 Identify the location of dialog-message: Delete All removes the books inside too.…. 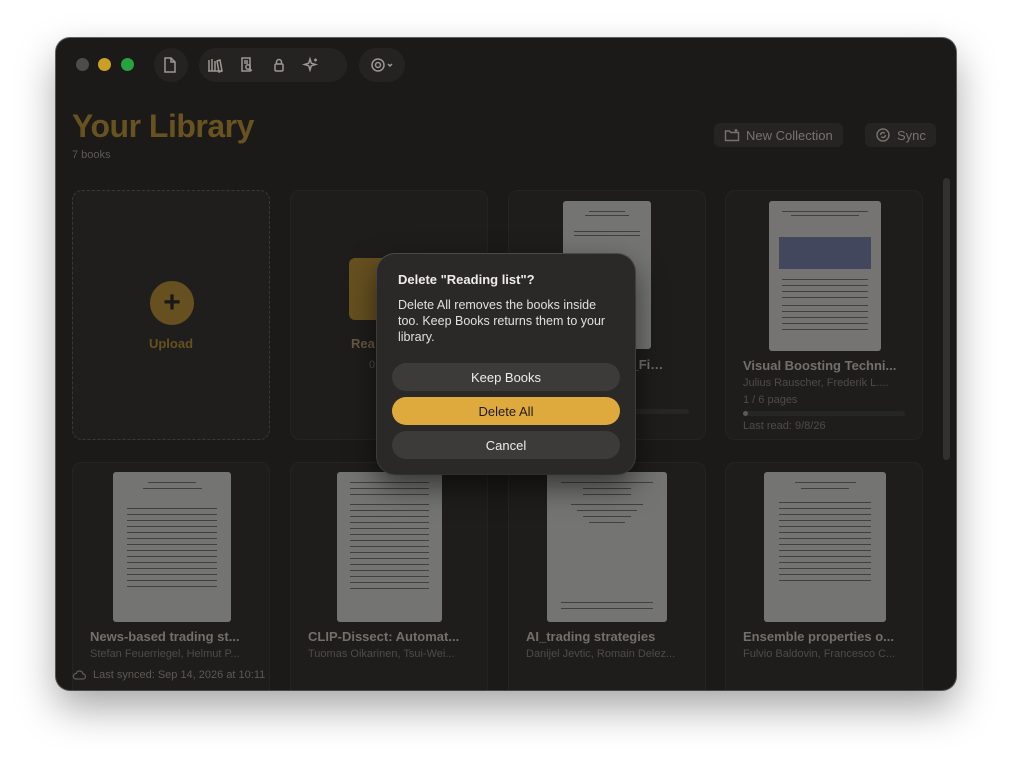
(502, 321).